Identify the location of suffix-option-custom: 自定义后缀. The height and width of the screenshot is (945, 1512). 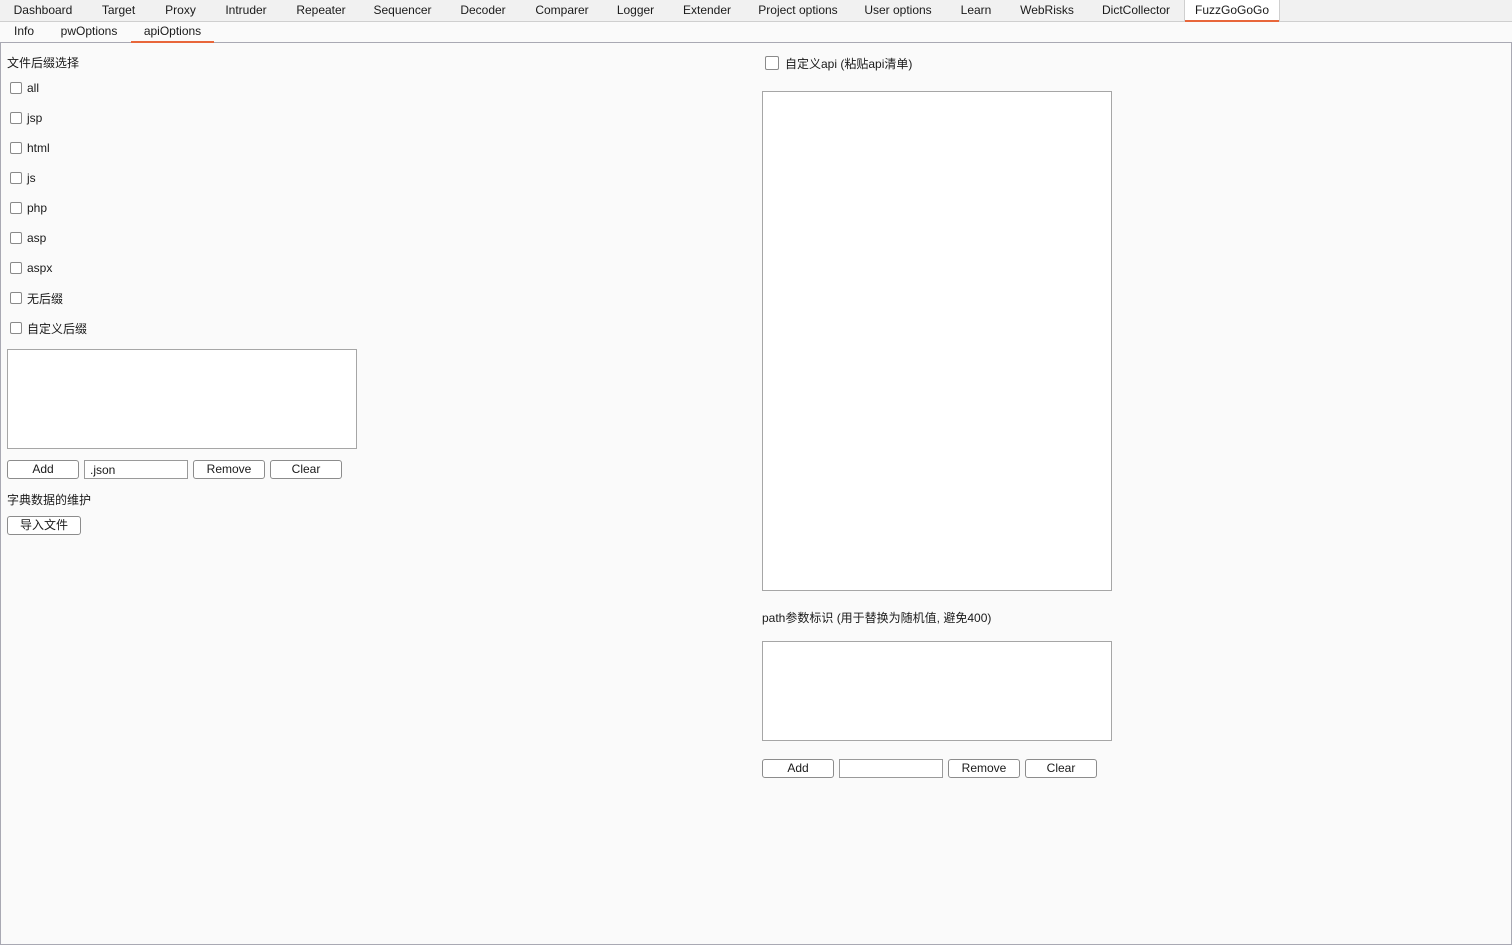
(48, 328).